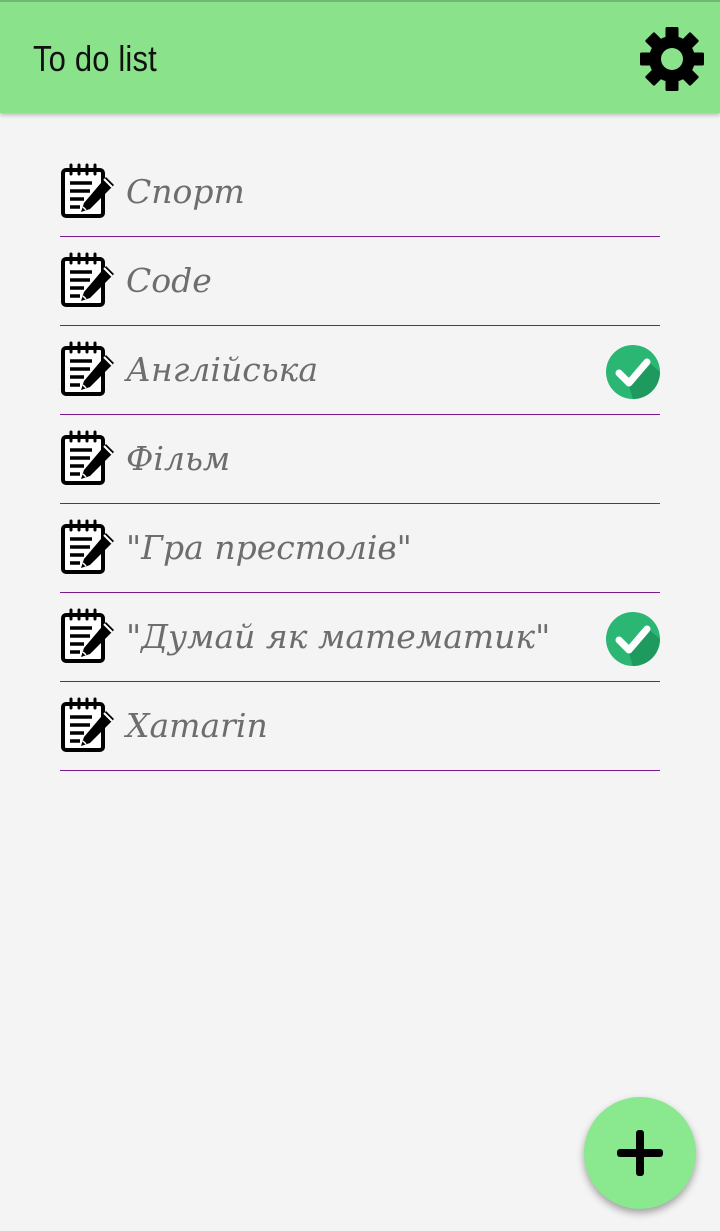  I want to click on status-strip, so click(360, 1).